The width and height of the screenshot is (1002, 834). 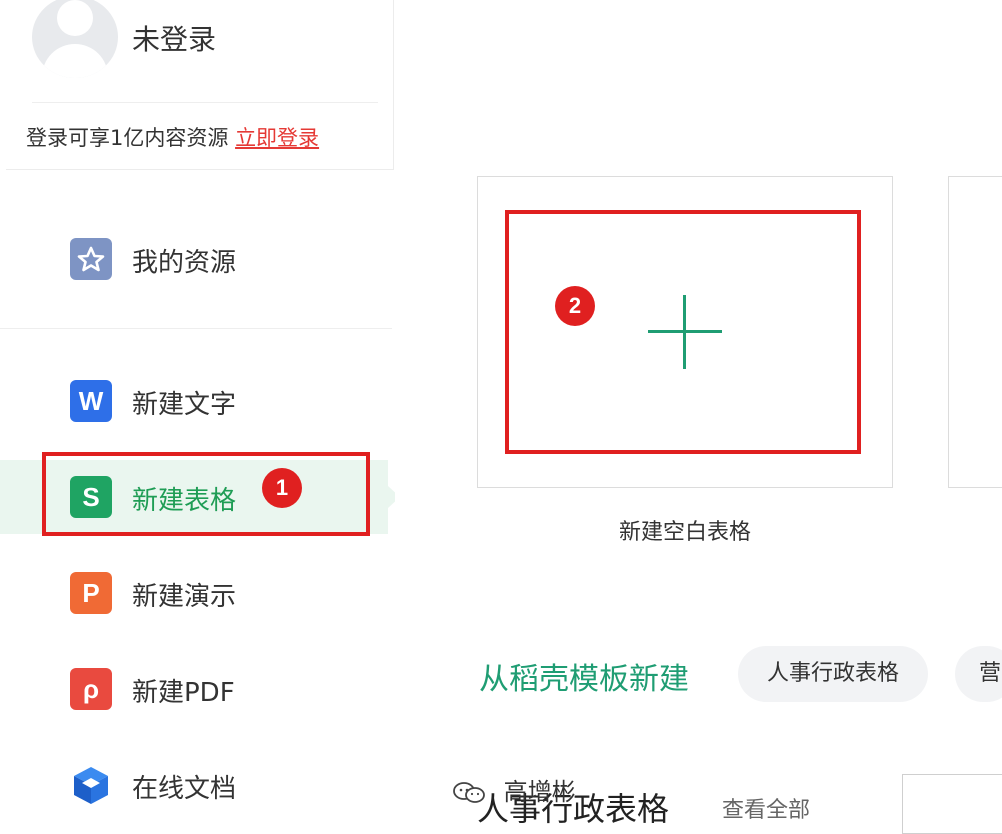 What do you see at coordinates (539, 792) in the screenshot?
I see `watermark-text: 高增彬` at bounding box center [539, 792].